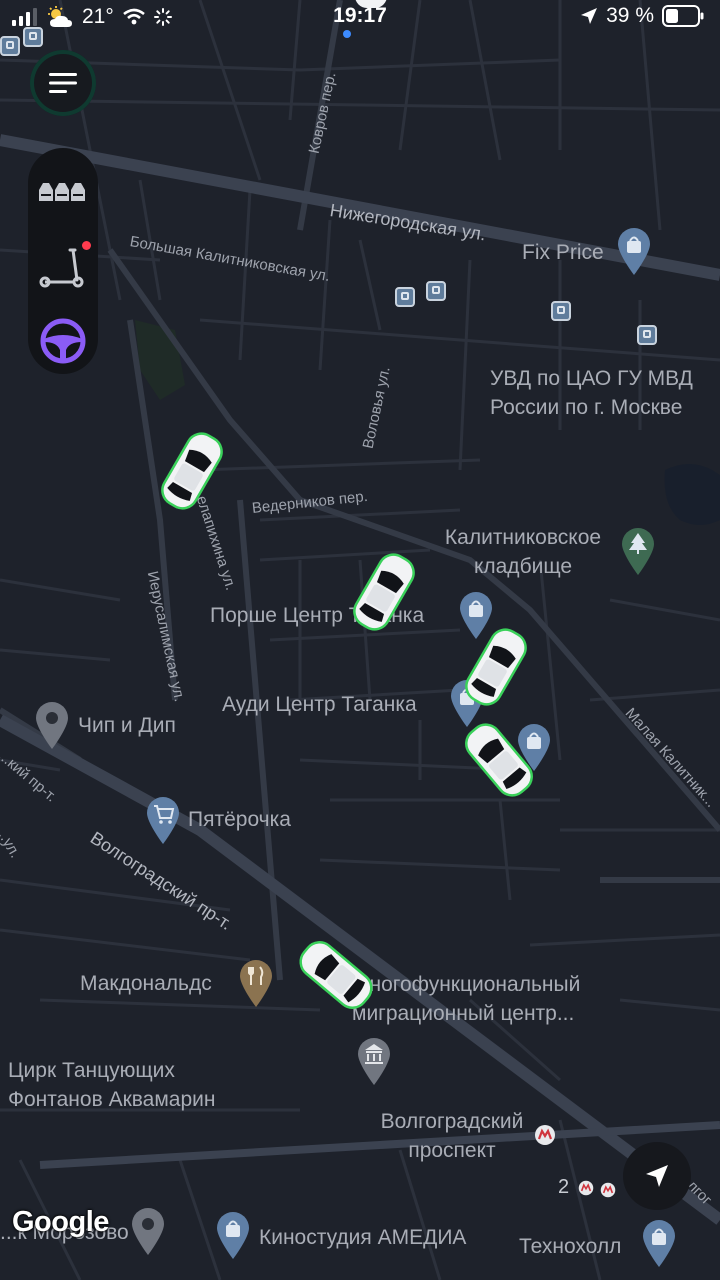 Image resolution: width=720 pixels, height=1280 pixels. I want to click on scooter-mode-button, so click(63, 266).